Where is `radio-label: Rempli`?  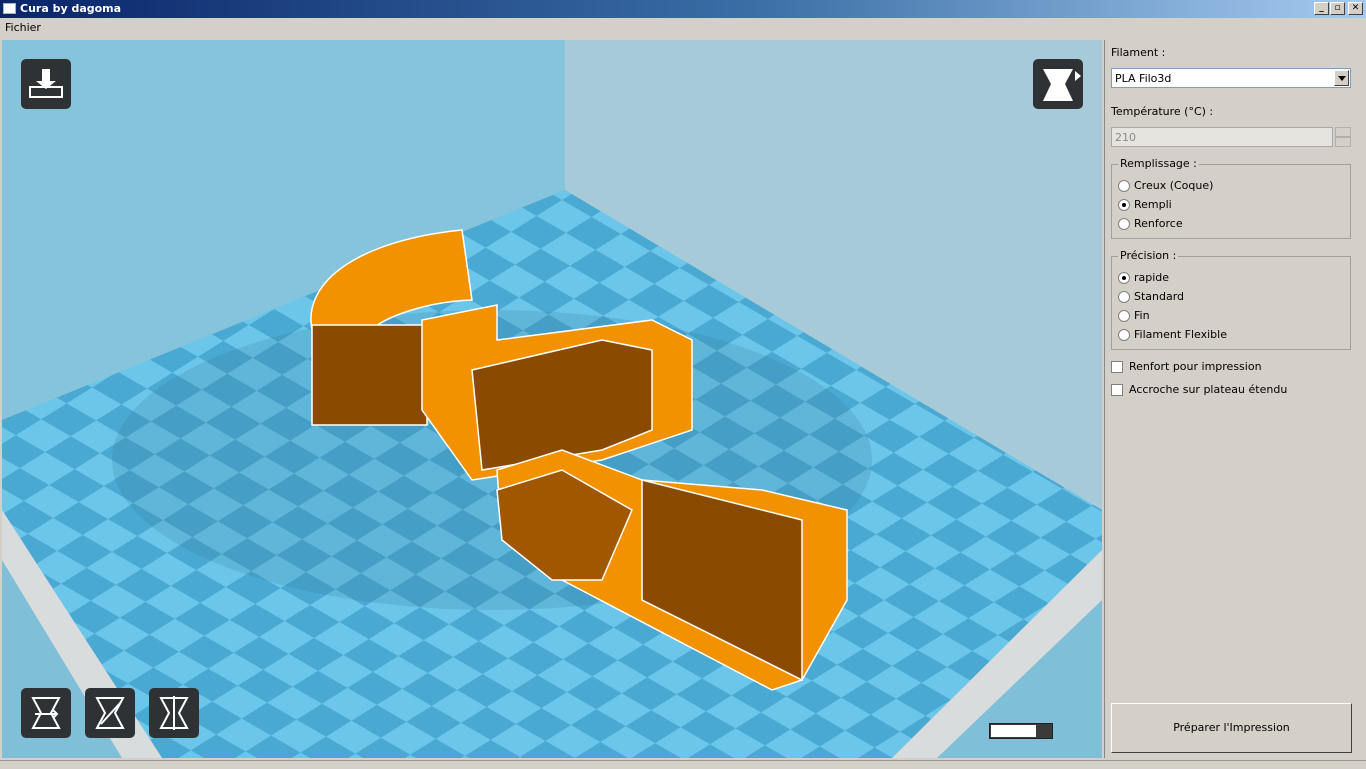 radio-label: Rempli is located at coordinates (1153, 204).